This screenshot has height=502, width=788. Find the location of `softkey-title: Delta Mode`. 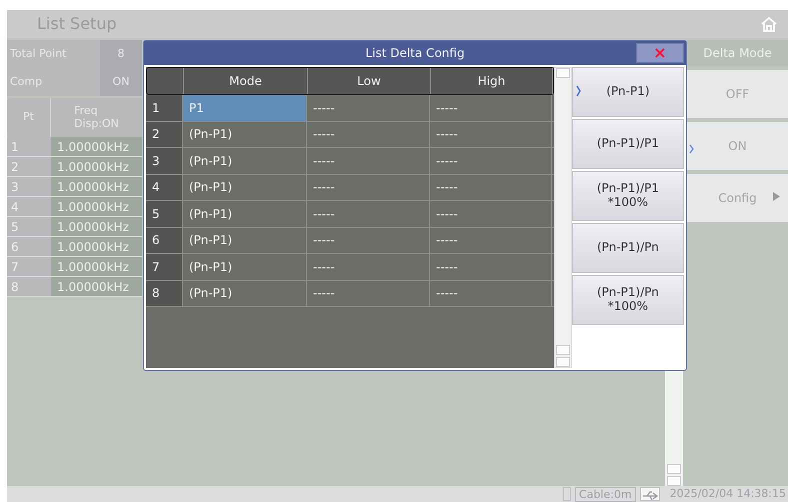

softkey-title: Delta Mode is located at coordinates (737, 53).